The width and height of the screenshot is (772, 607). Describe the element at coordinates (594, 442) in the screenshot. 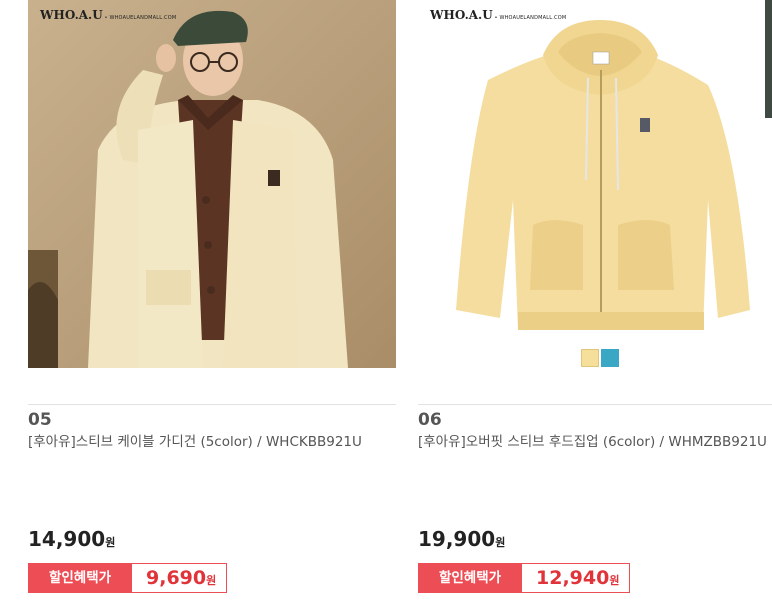

I see `product-name-link: [후아유]오버핏 스티브 후드집업 (6color) / WHMZBB921U` at that location.